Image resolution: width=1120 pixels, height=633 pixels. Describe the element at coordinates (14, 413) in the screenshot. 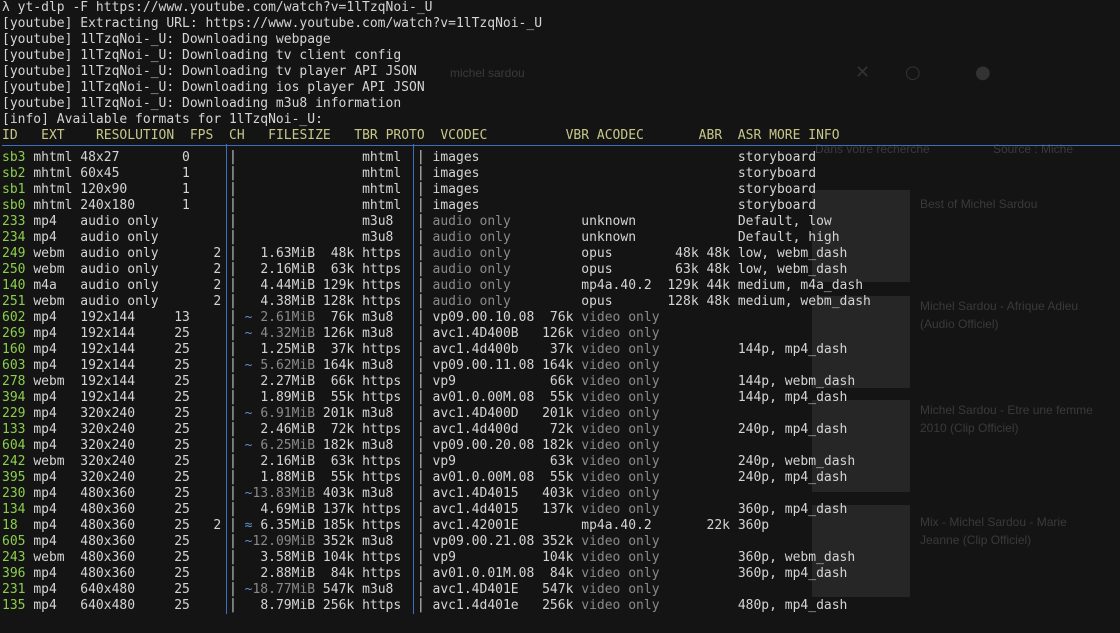

I see `format-id: 229` at that location.